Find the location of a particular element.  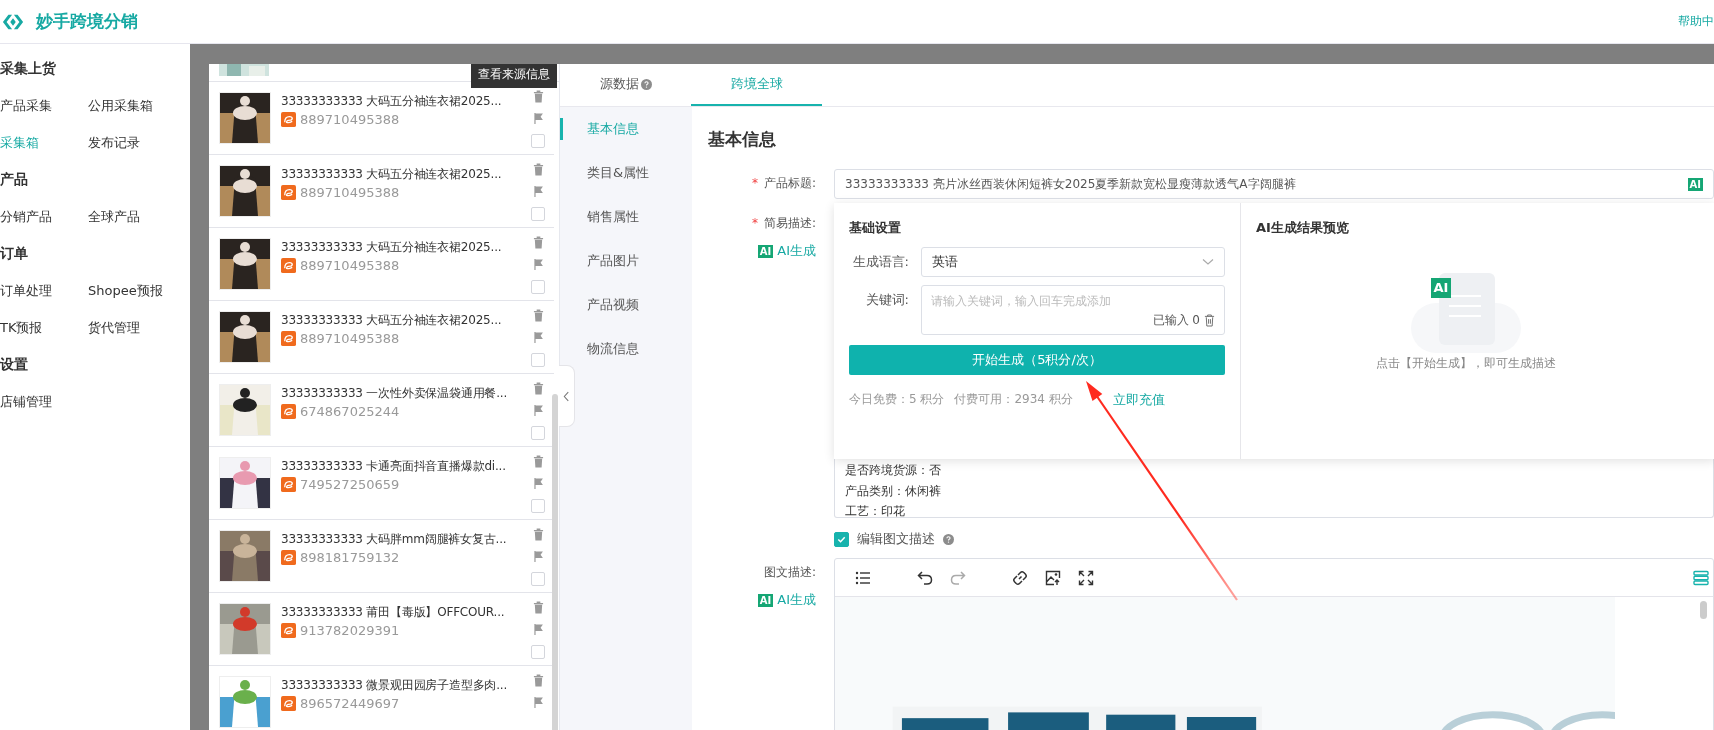

chevron-down-icon is located at coordinates (1208, 262).